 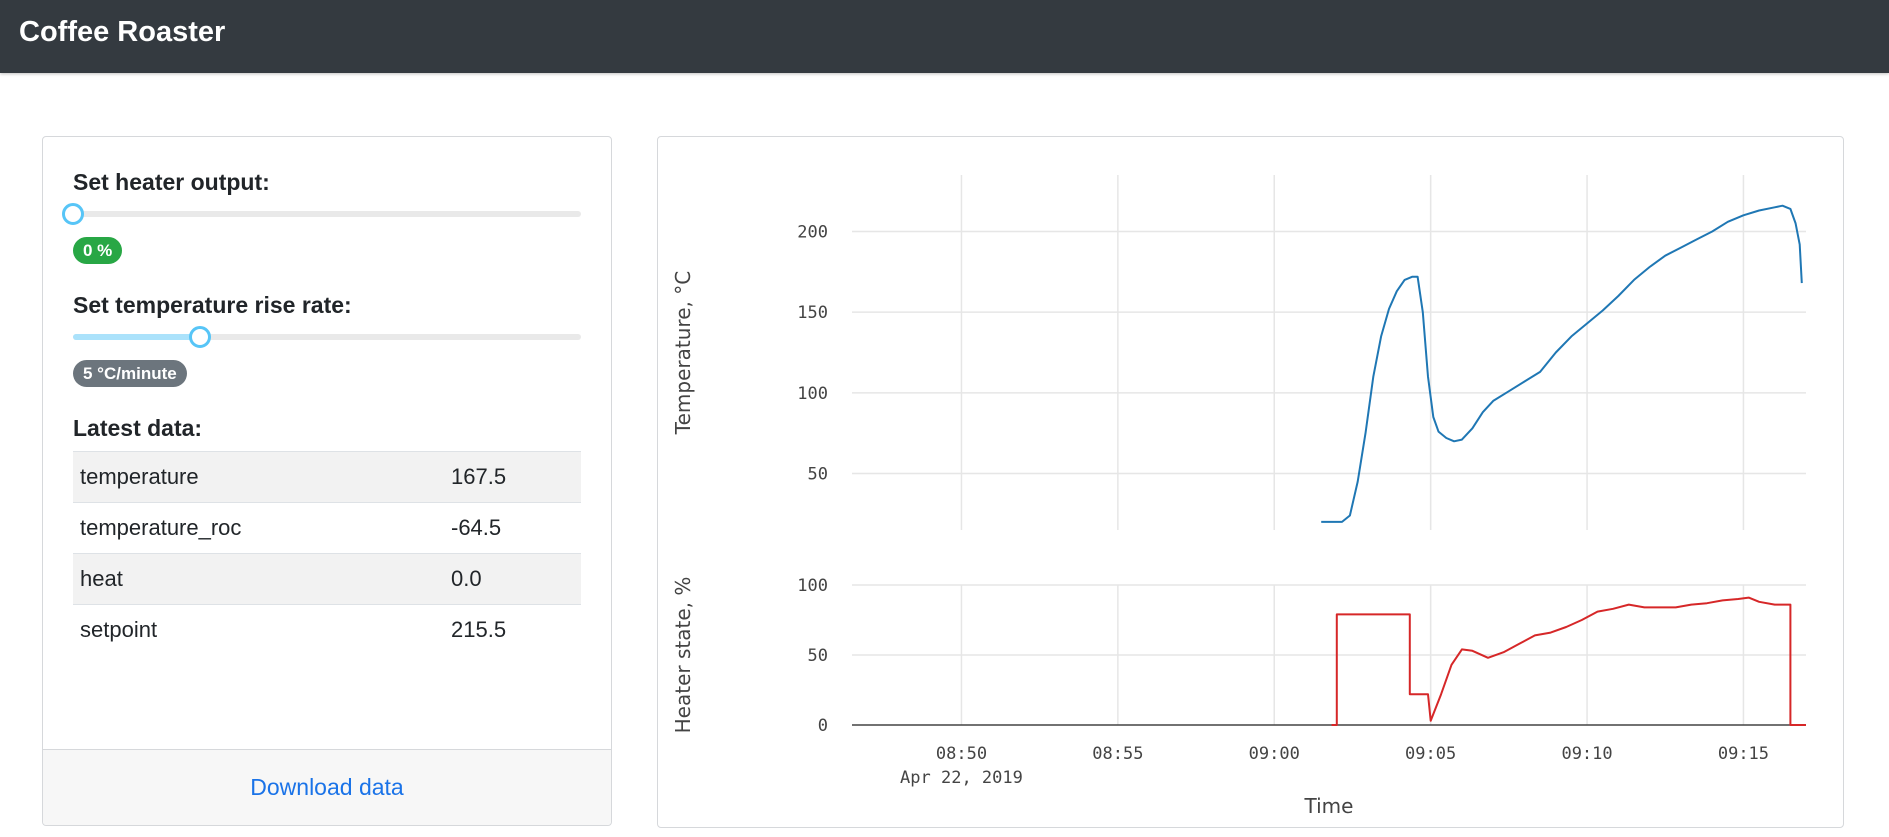 I want to click on latest-data-title: Latest data:, so click(x=138, y=428).